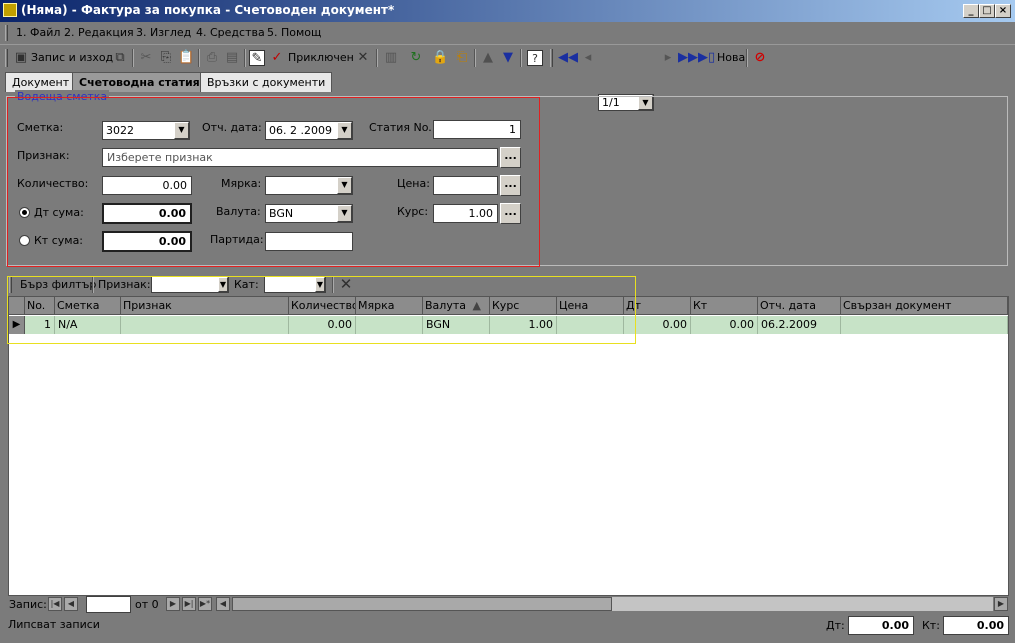 This screenshot has width=1015, height=643. Describe the element at coordinates (416, 58) in the screenshot. I see `refresh-icon: ↻` at that location.